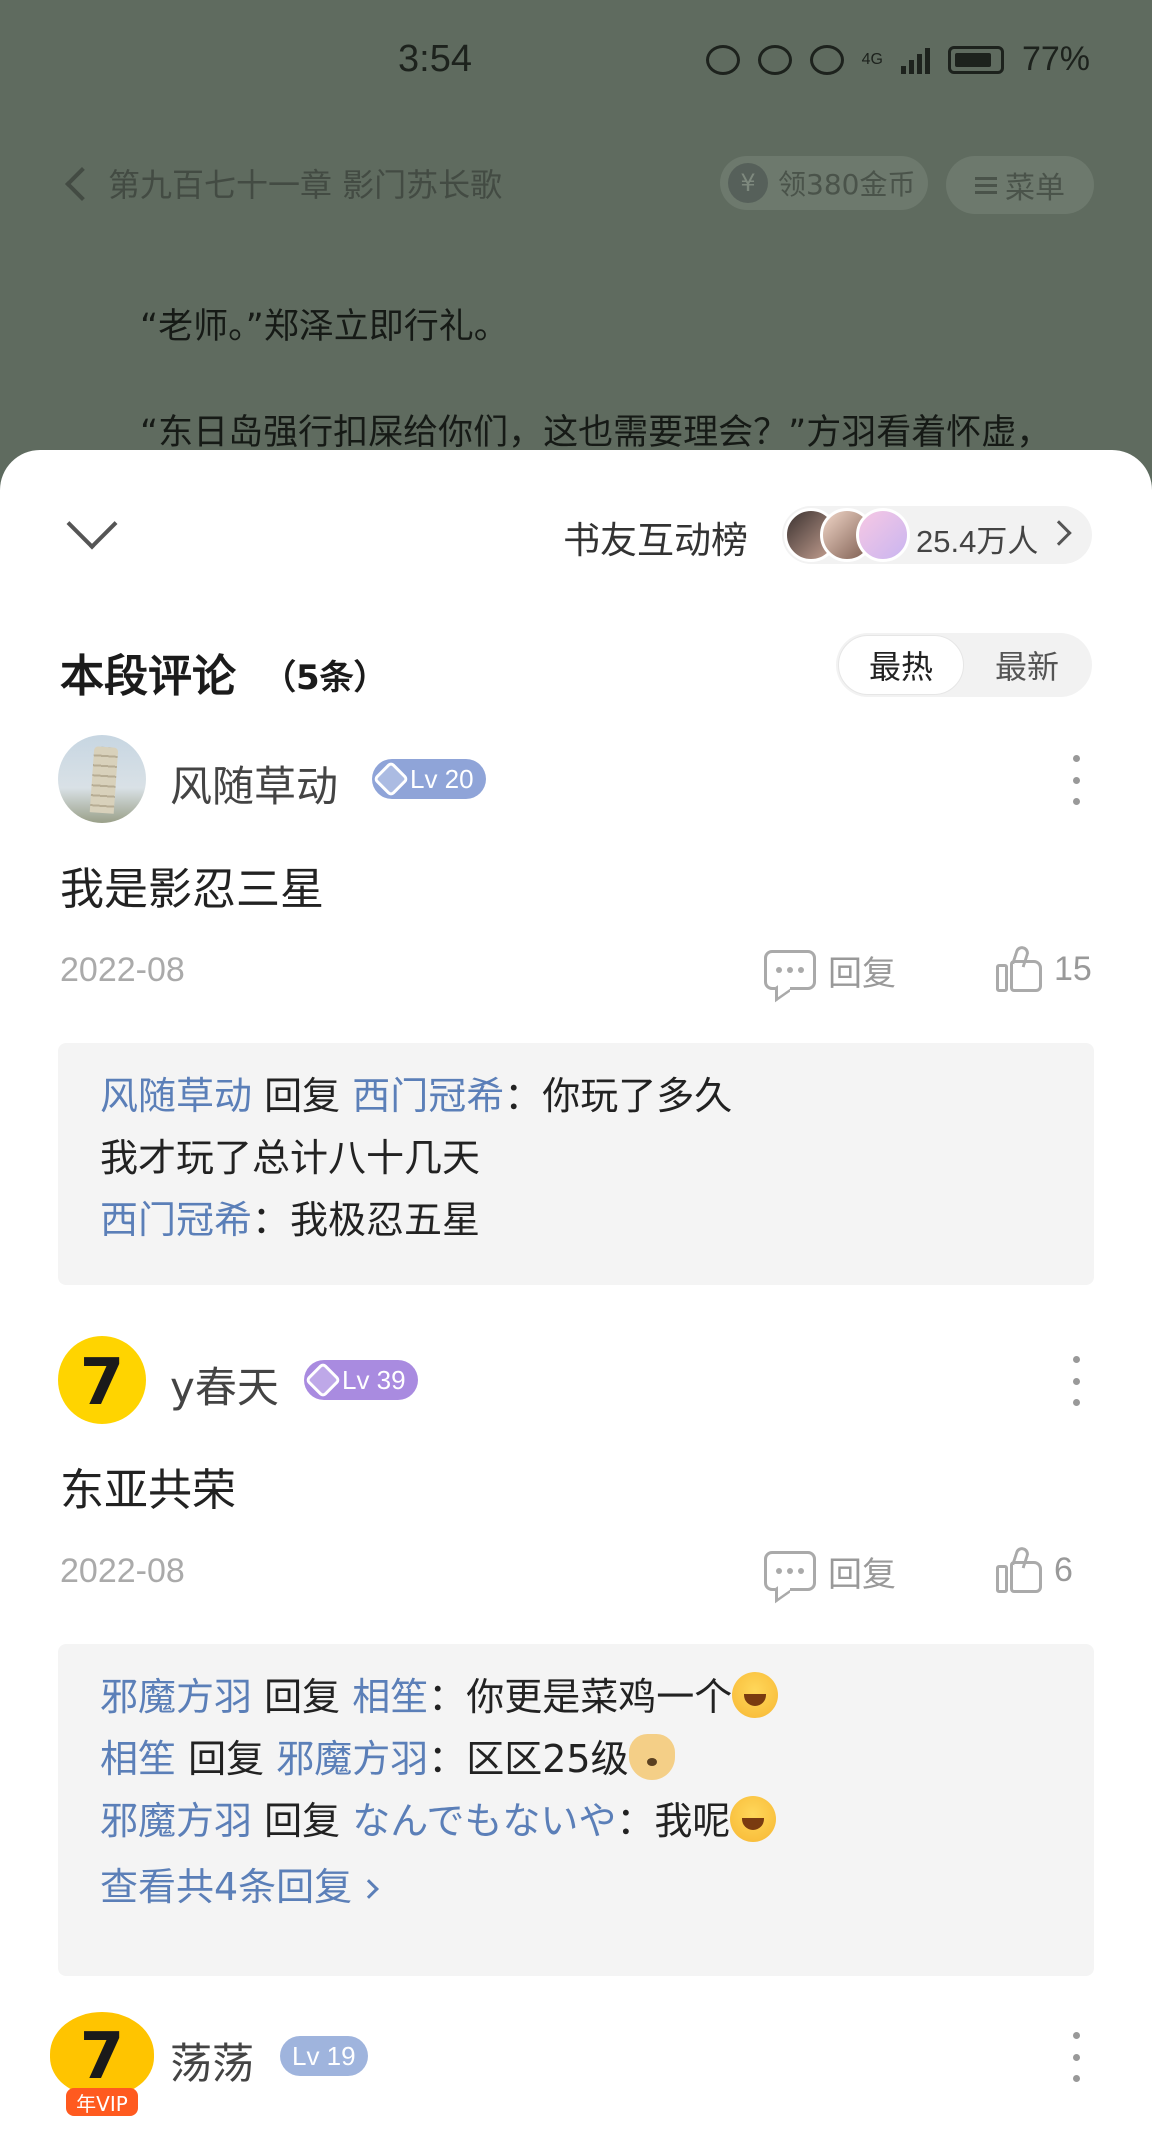 The image size is (1152, 2134). I want to click on claim-coins-label: 领380金币, so click(847, 184).